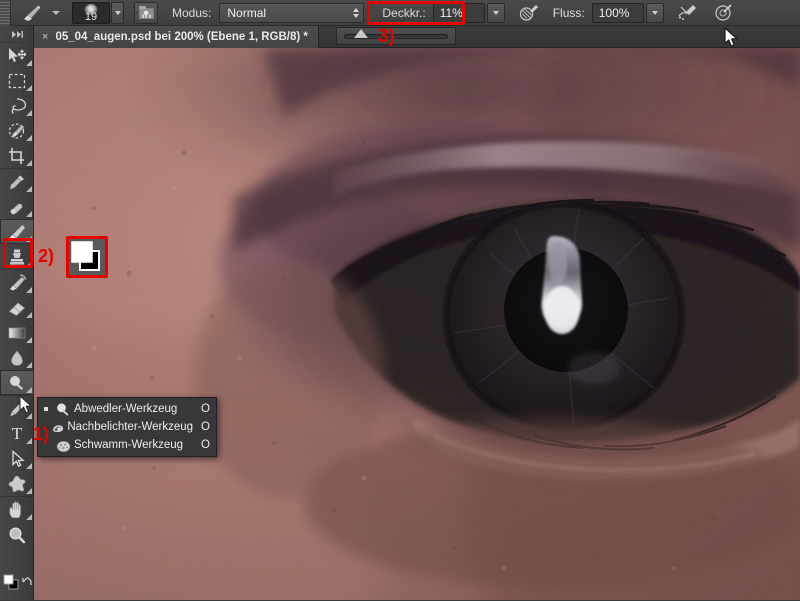 The height and width of the screenshot is (601, 800). I want to click on sponge-icon, so click(63, 445).